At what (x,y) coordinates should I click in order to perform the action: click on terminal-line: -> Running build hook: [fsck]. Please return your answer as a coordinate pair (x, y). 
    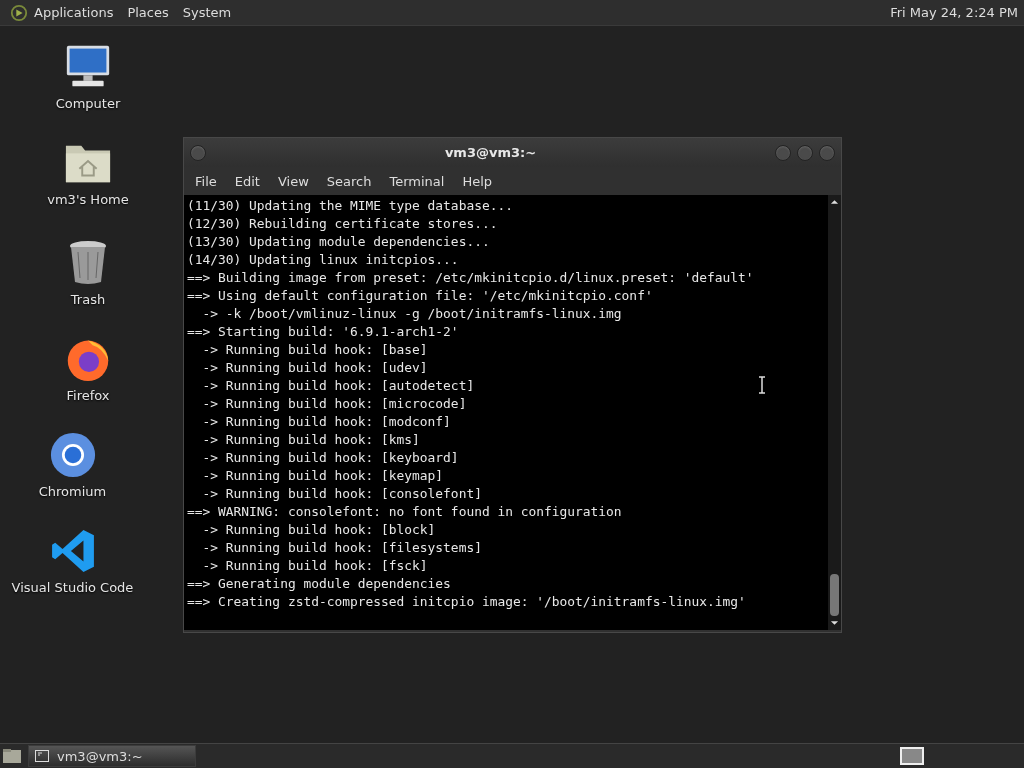
    Looking at the image, I should click on (314, 566).